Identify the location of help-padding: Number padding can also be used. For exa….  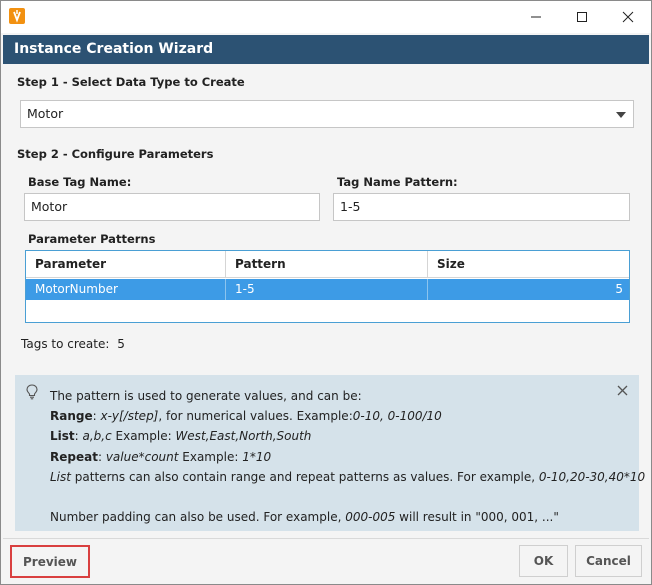
(304, 517).